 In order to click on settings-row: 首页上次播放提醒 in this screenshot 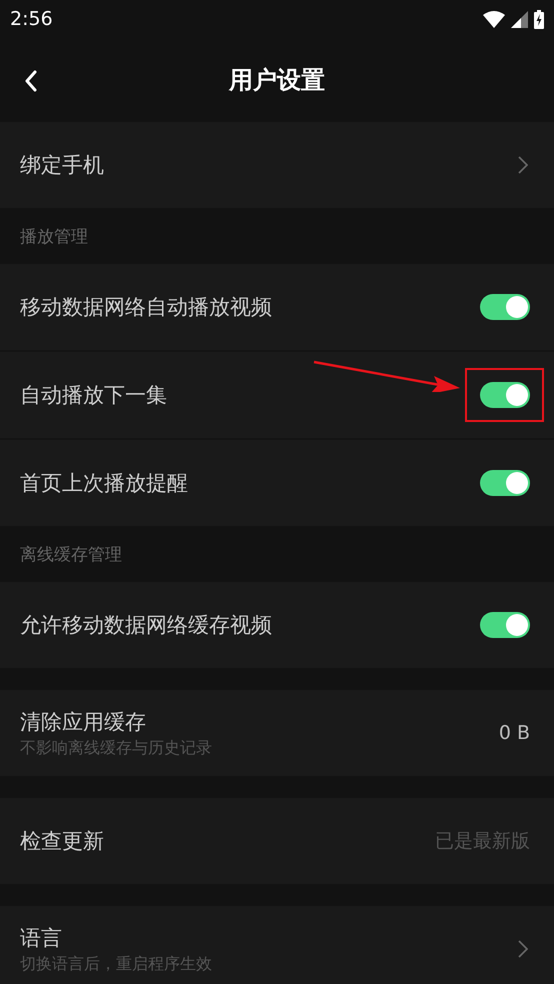, I will do `click(277, 483)`.